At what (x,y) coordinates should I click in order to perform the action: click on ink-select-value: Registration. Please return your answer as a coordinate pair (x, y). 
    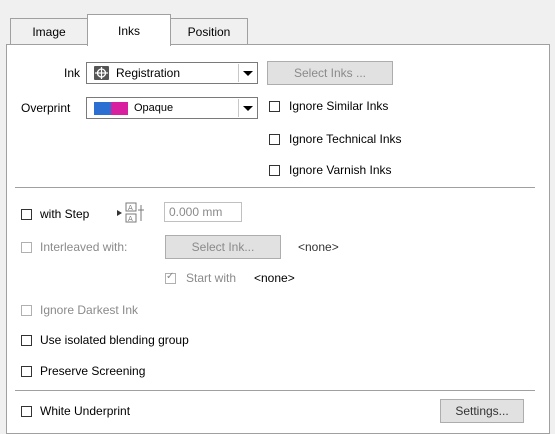
    Looking at the image, I should click on (148, 73).